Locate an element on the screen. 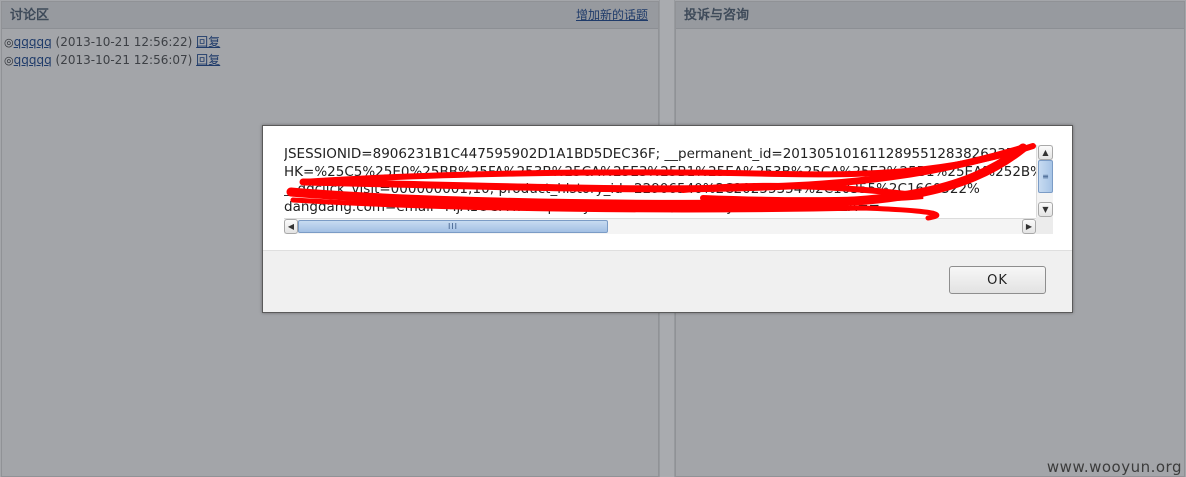 This screenshot has width=1186, height=477. scroll-right-arrow-icon: ▶ is located at coordinates (1029, 226).